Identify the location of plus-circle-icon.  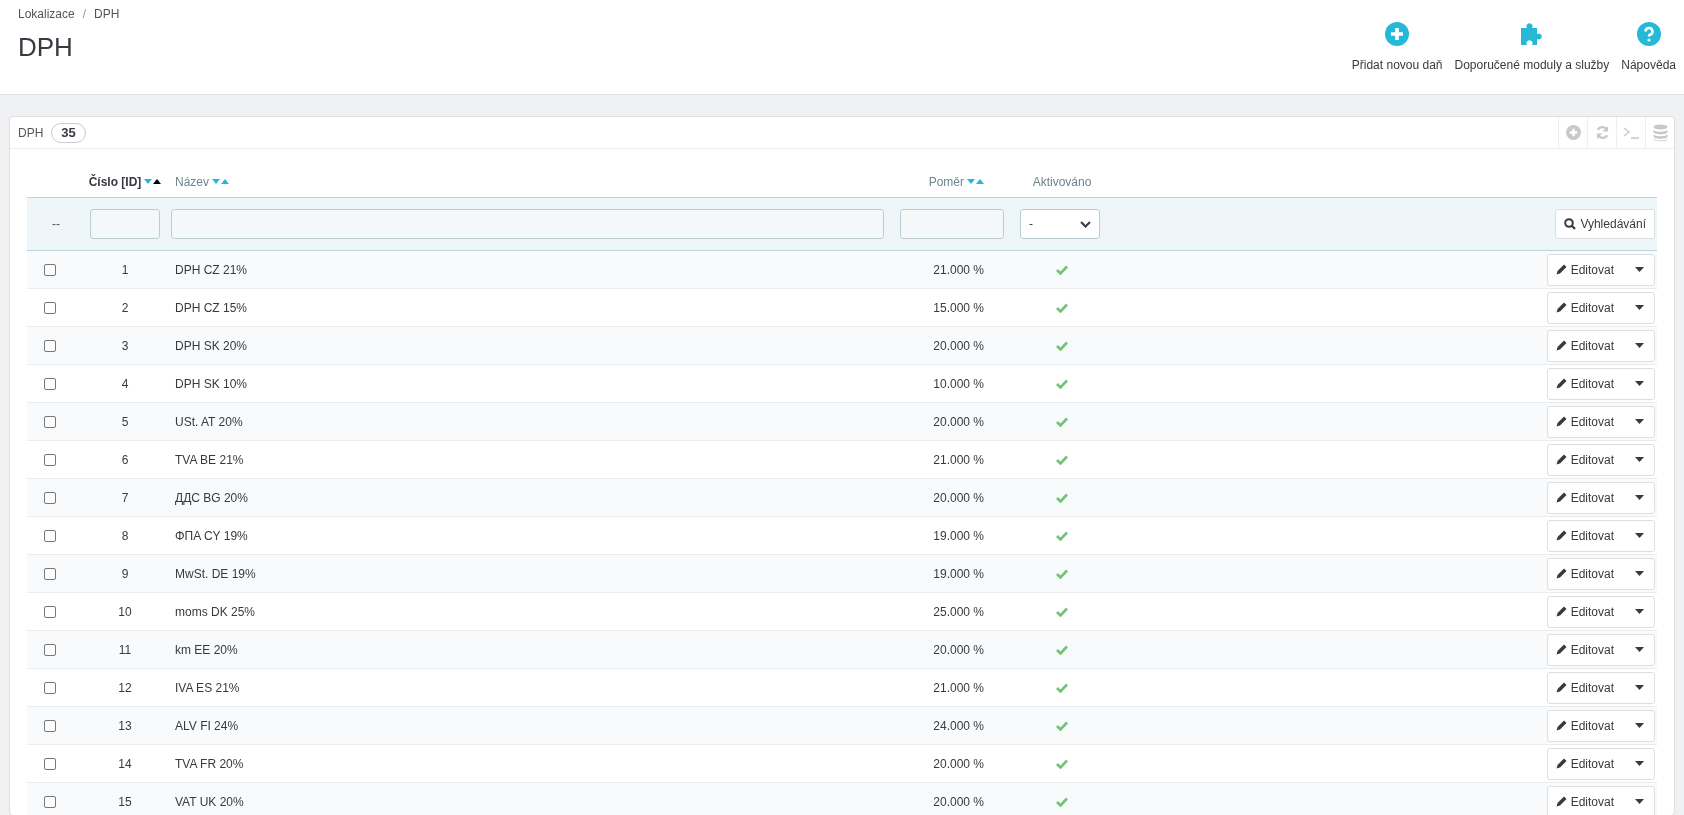
(1397, 34).